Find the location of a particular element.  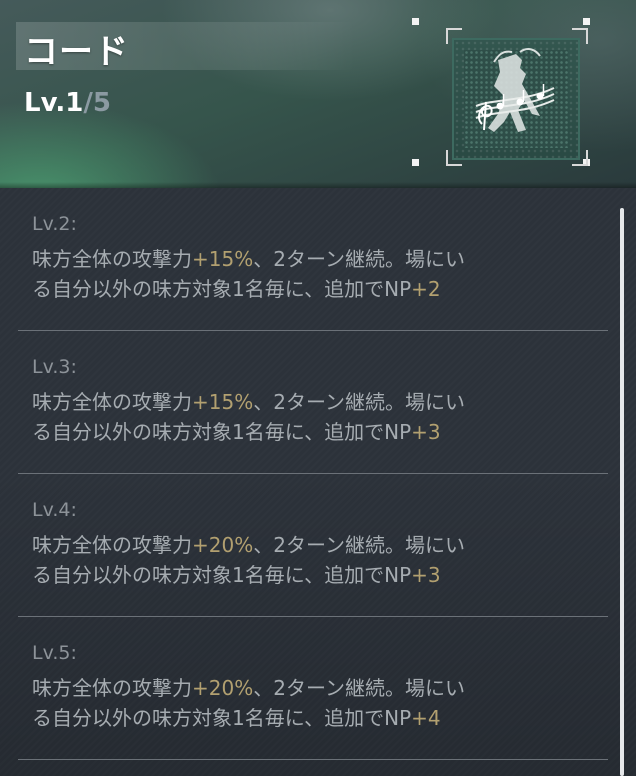

skill-level: Lv.1/5 is located at coordinates (67, 103).